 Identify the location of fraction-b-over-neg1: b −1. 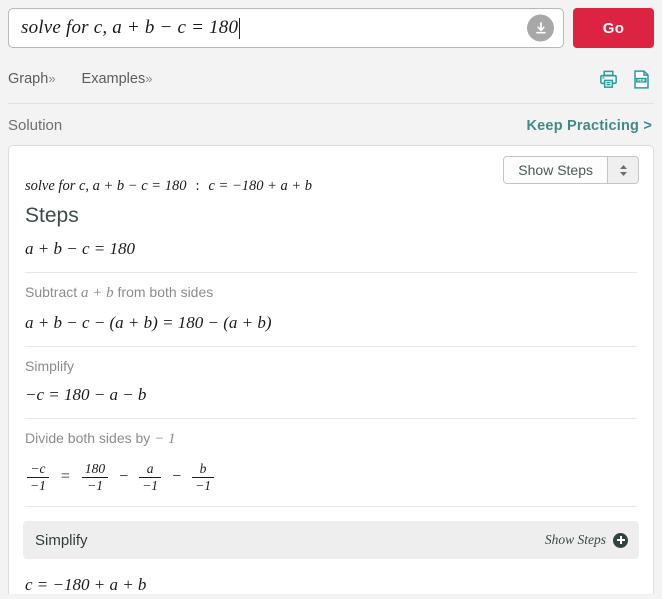
(203, 477).